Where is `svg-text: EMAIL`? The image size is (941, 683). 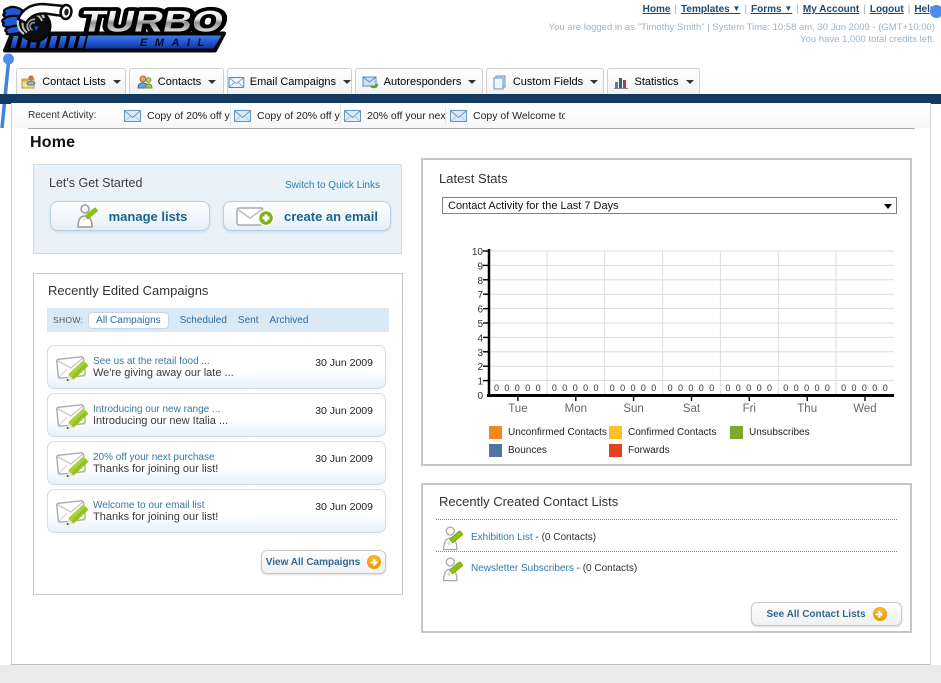
svg-text: EMAIL is located at coordinates (176, 43).